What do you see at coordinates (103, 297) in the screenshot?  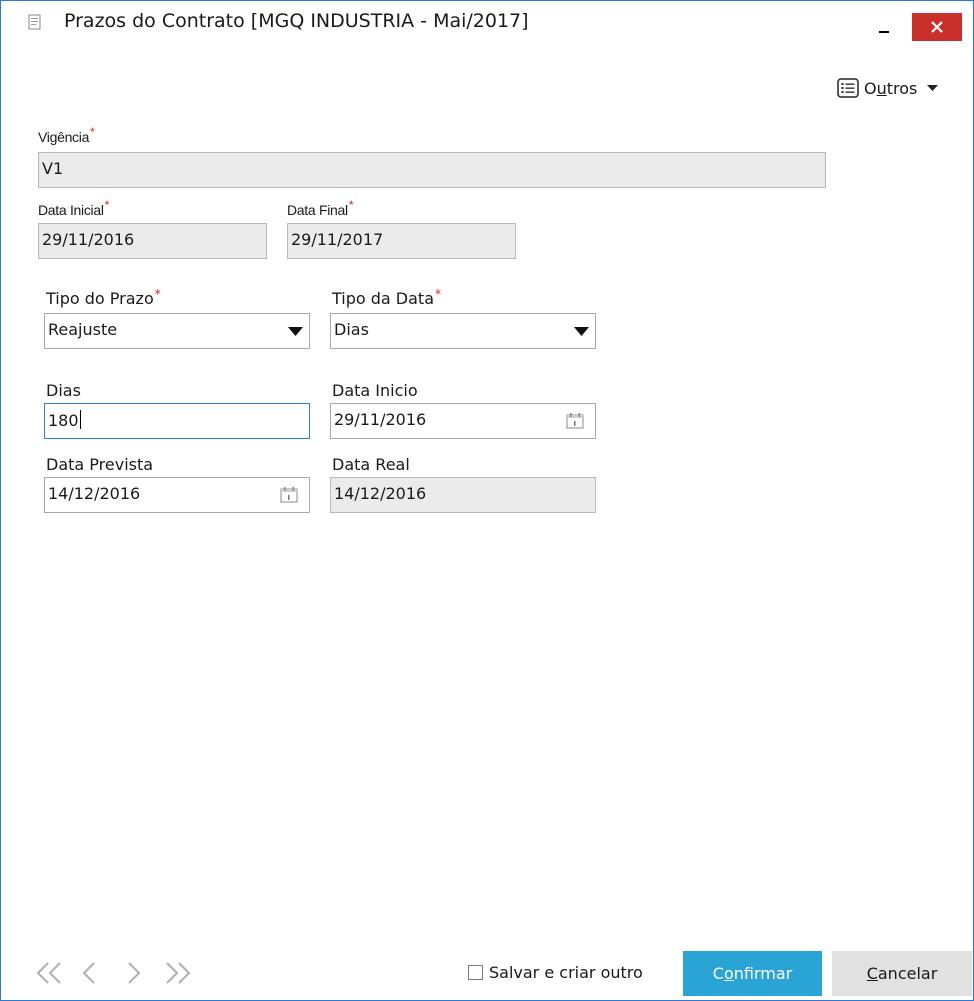 I see `tipo-prazo-label: Tipo do Prazo*` at bounding box center [103, 297].